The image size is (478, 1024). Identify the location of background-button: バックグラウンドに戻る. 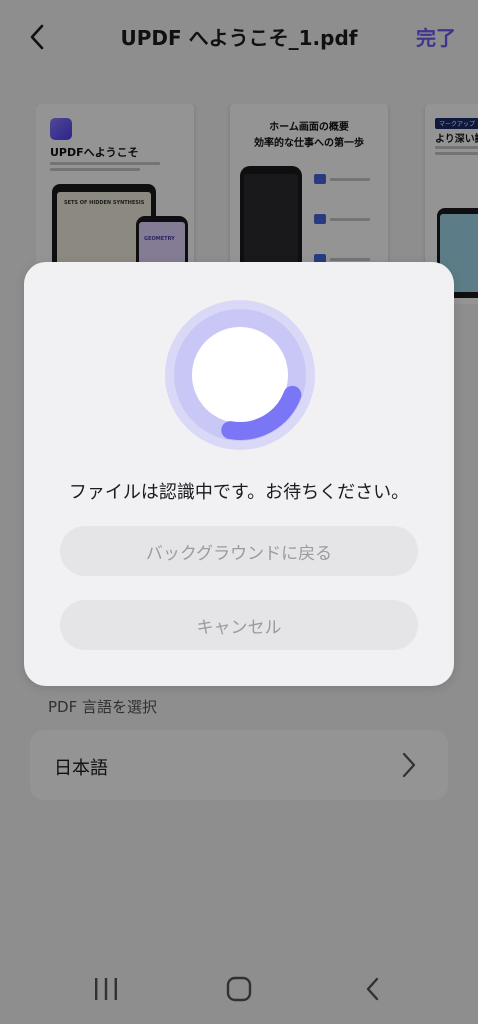
(239, 551).